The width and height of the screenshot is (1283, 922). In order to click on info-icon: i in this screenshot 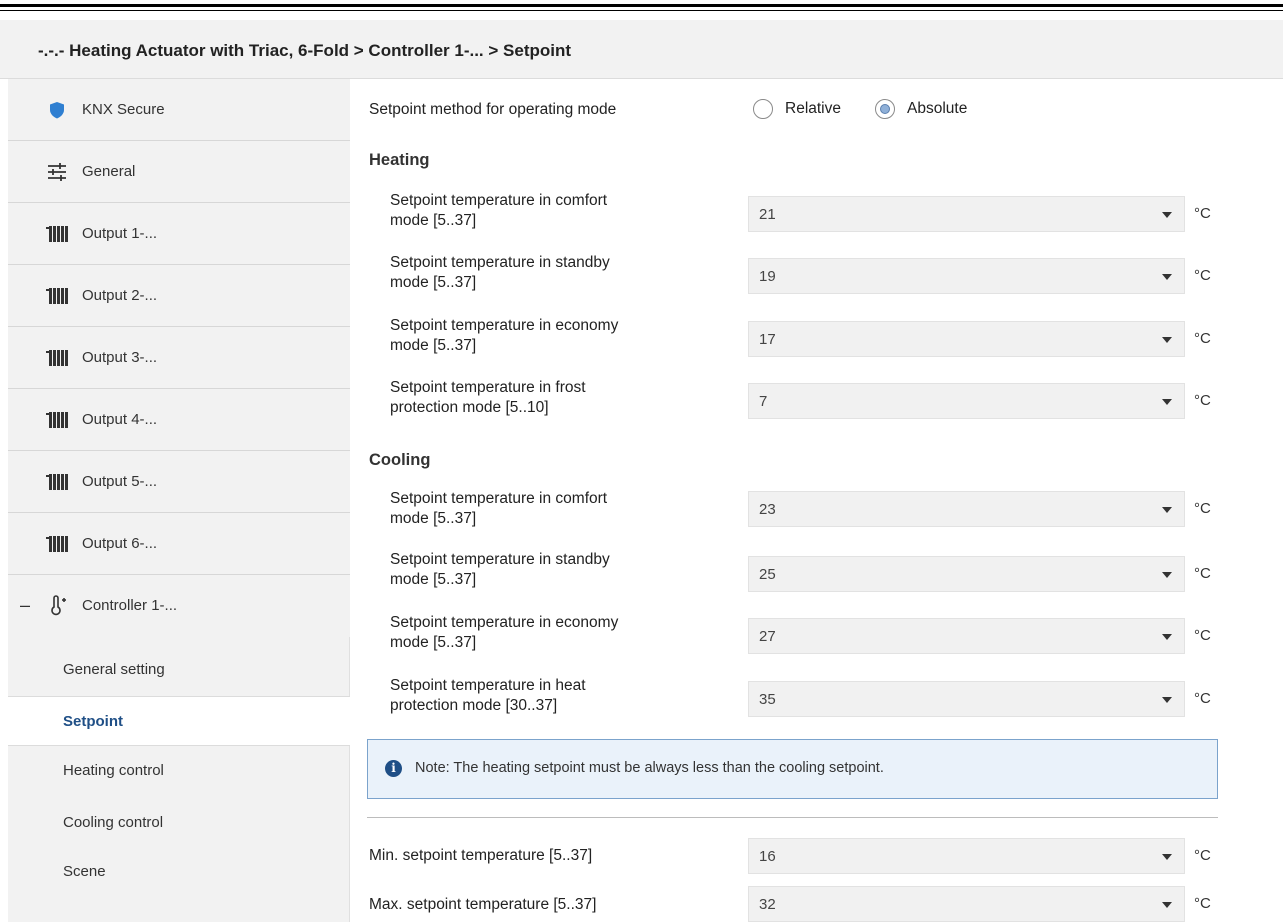, I will do `click(393, 768)`.